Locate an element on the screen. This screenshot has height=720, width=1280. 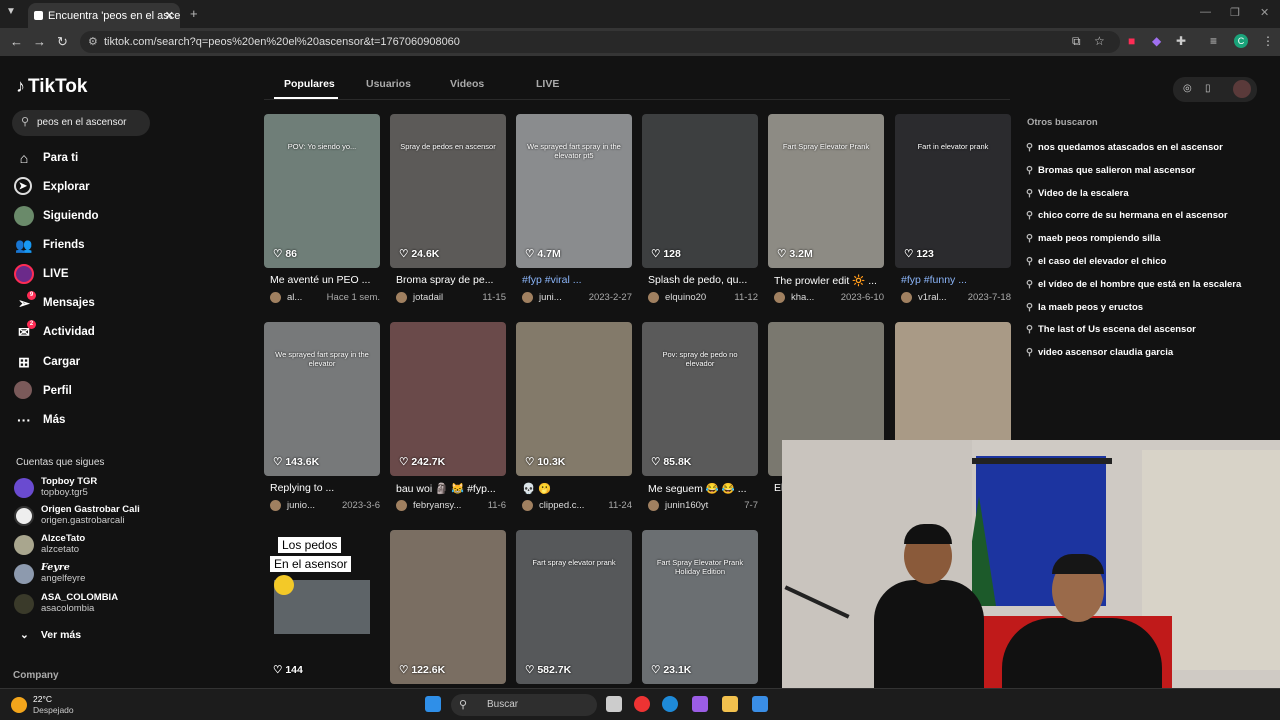
video-thumbnail: ♡ 128 is located at coordinates (700, 191).